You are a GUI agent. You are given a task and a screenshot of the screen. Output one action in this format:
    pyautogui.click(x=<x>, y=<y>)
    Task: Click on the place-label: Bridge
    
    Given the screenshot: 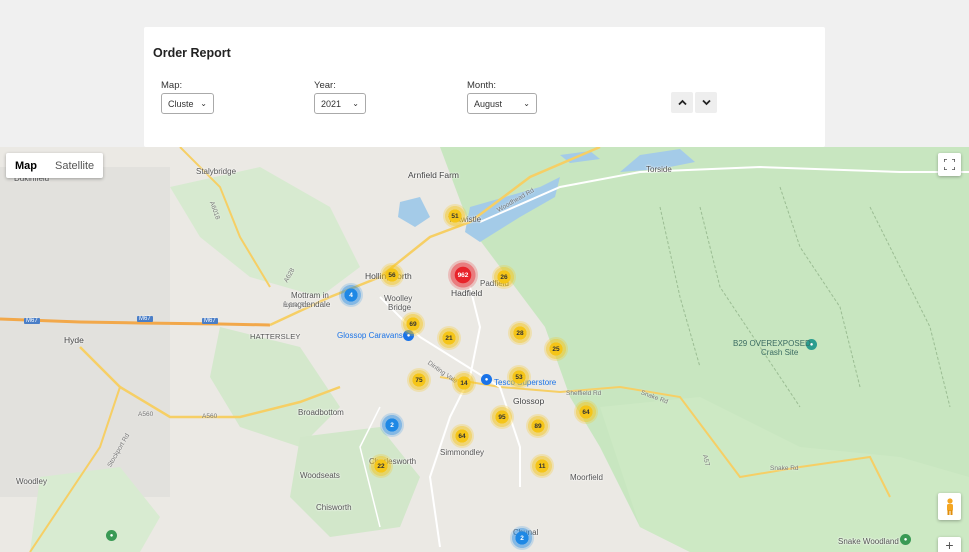 What is the action you would take?
    pyautogui.click(x=400, y=307)
    